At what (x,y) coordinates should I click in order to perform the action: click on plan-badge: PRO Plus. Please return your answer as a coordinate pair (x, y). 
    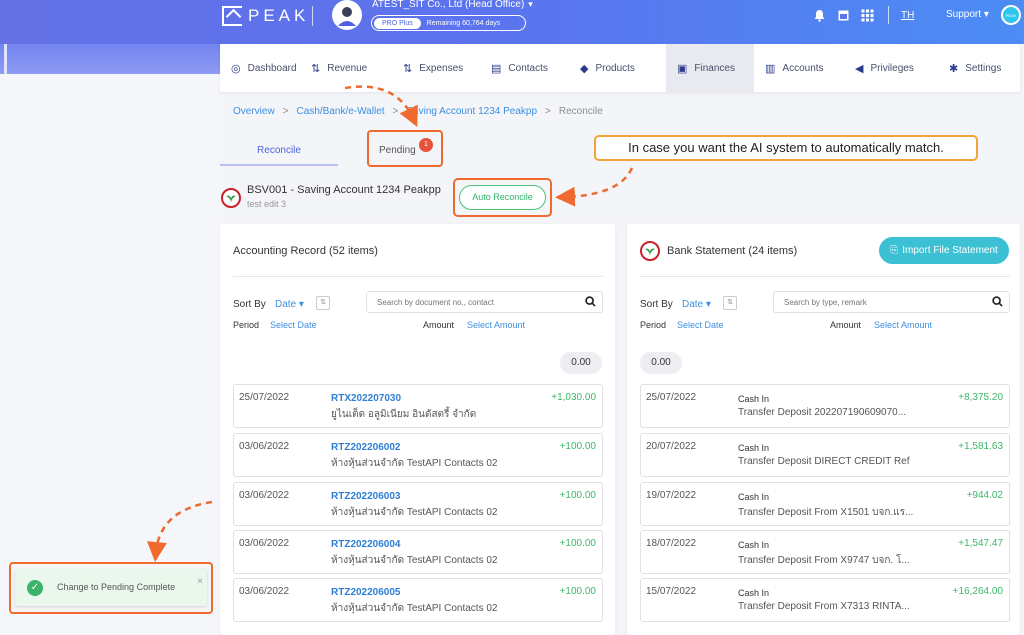
    Looking at the image, I should click on (397, 23).